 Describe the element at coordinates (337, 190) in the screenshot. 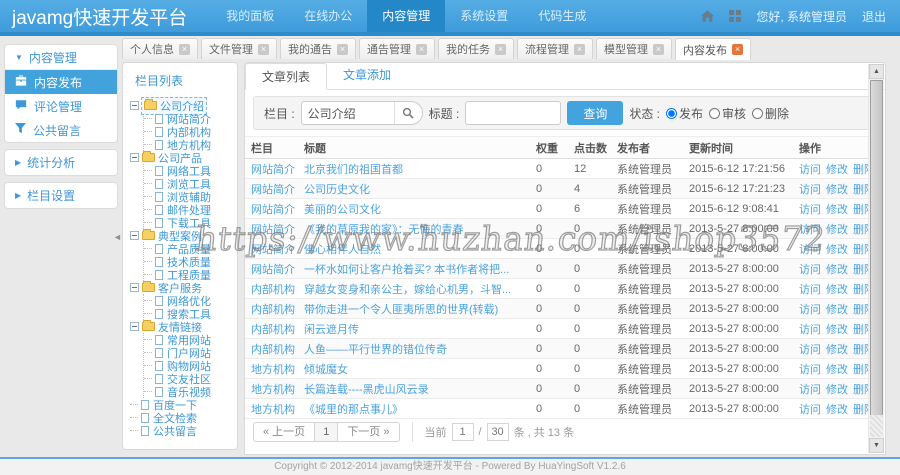

I see `article-title-link: 公司历史文化` at that location.